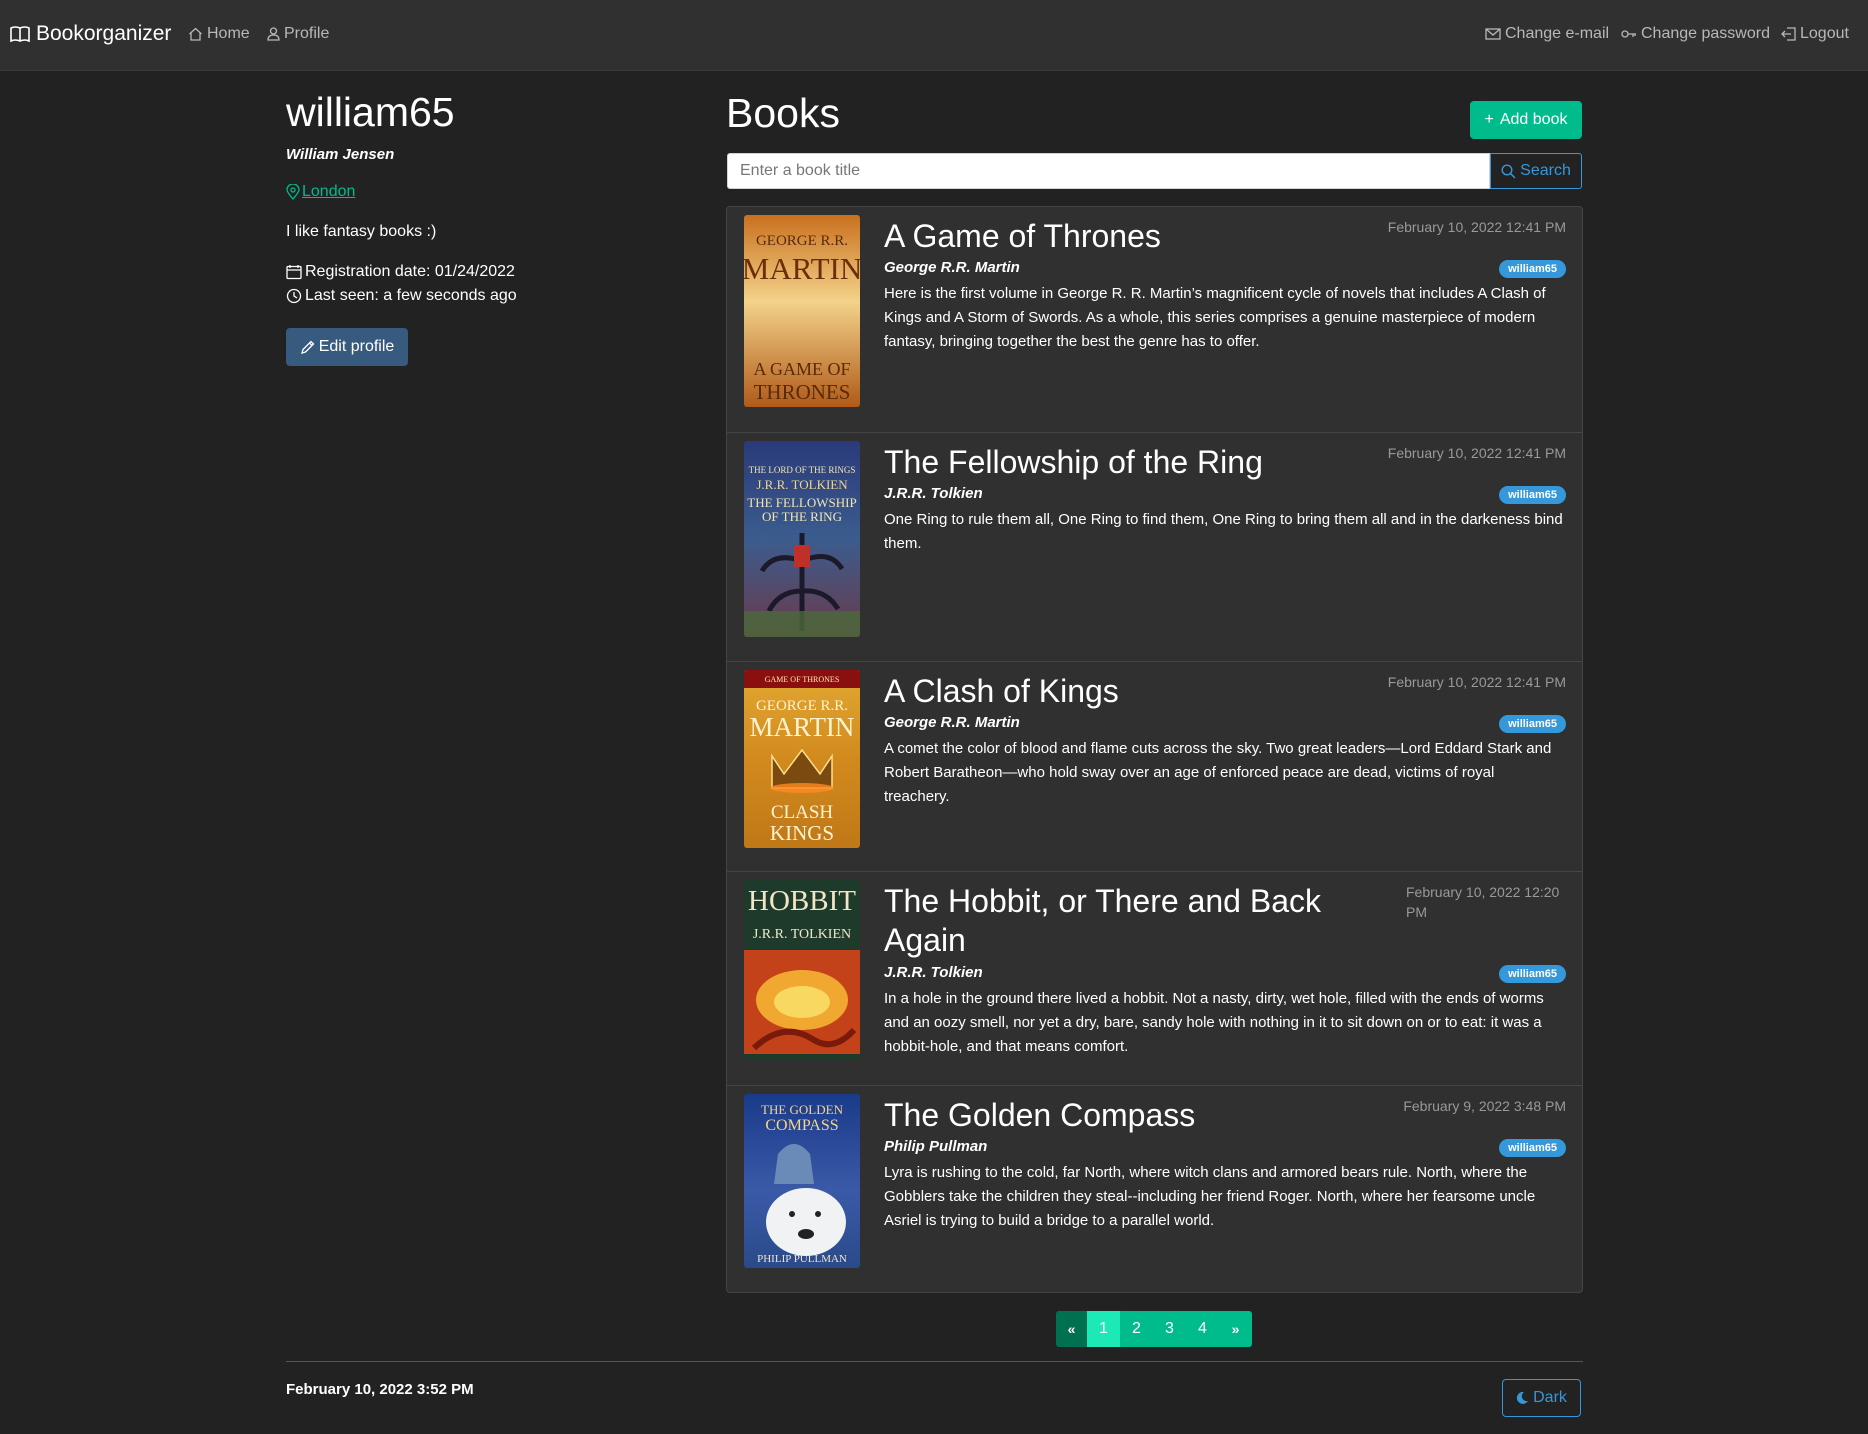  What do you see at coordinates (328, 192) in the screenshot?
I see `location-link: London` at bounding box center [328, 192].